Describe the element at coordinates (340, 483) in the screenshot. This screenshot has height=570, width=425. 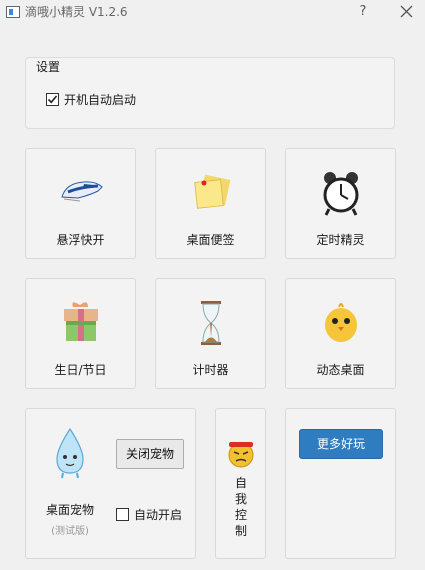
I see `more-panel: 更多好玩` at that location.